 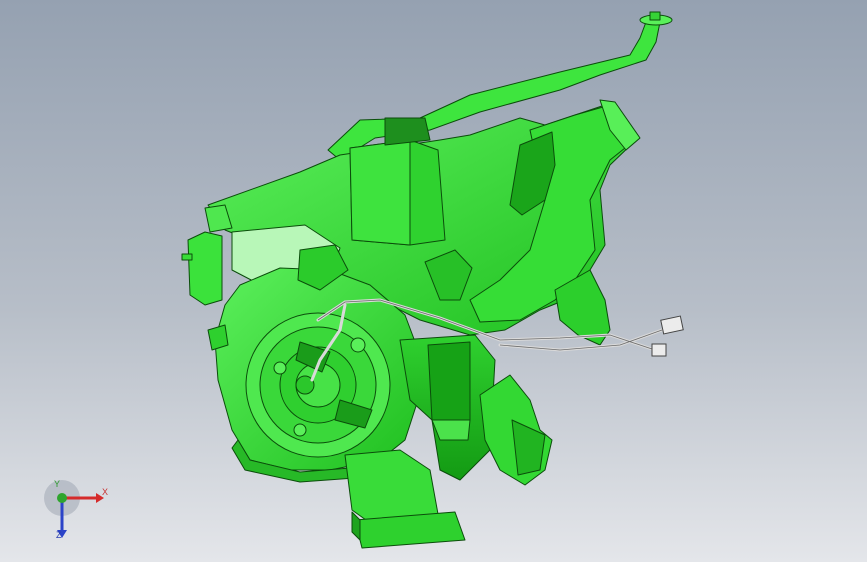 What do you see at coordinates (205, 268) in the screenshot?
I see `left-bracket` at bounding box center [205, 268].